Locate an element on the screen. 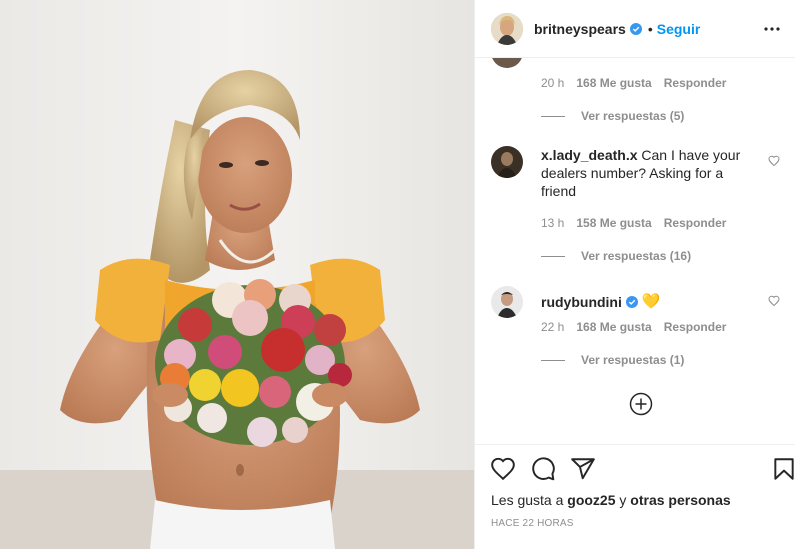 The width and height of the screenshot is (795, 550). author-avatar is located at coordinates (507, 28).